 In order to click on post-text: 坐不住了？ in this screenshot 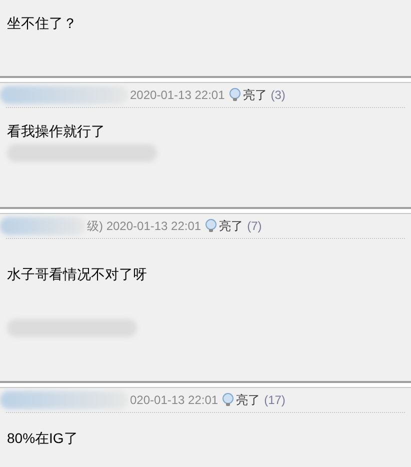, I will do `click(42, 23)`.